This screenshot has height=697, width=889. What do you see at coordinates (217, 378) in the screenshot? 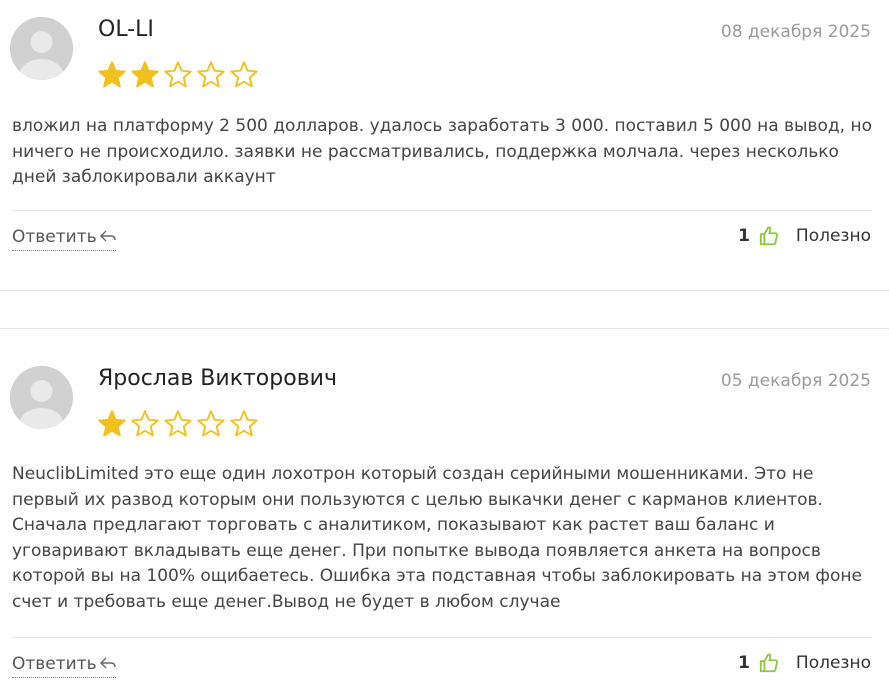
I see `review-author: Ярослав Викторович` at bounding box center [217, 378].